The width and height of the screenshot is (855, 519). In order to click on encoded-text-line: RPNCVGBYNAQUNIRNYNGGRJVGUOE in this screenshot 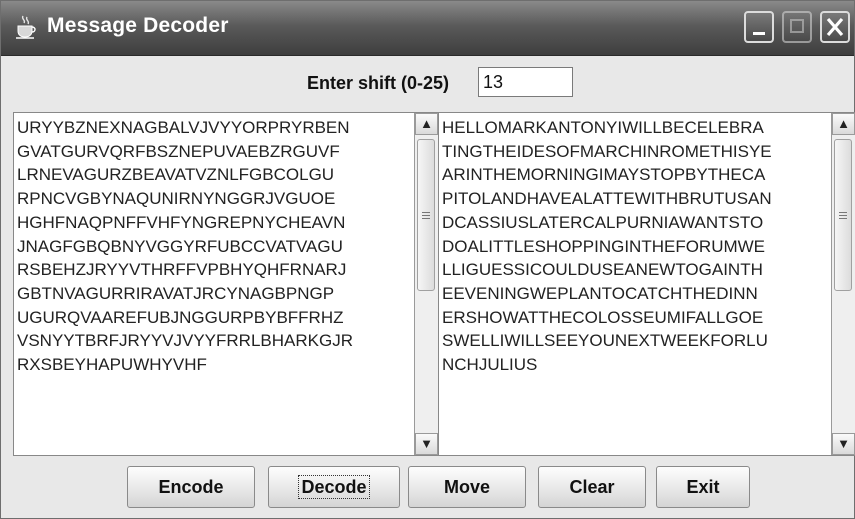, I will do `click(176, 199)`.